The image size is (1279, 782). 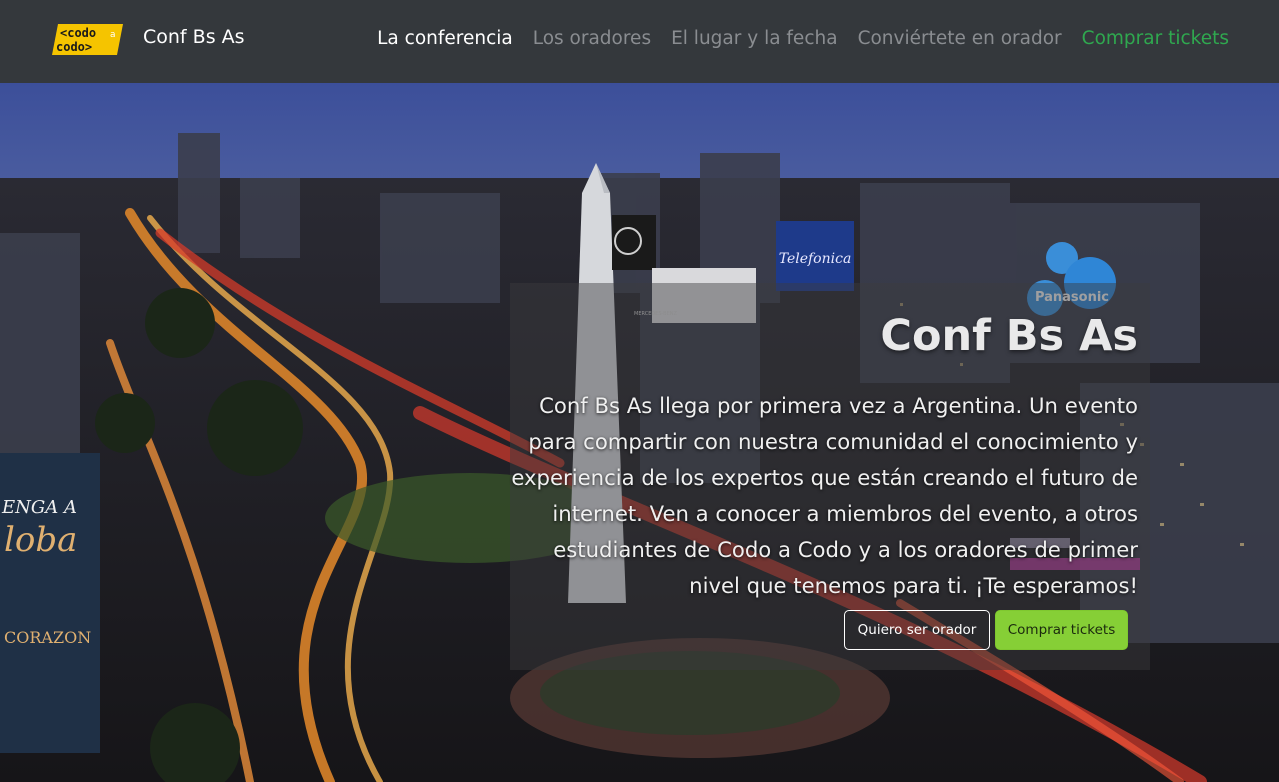 I want to click on buy-tickets-button: Comprar tickets, so click(x=1061, y=630).